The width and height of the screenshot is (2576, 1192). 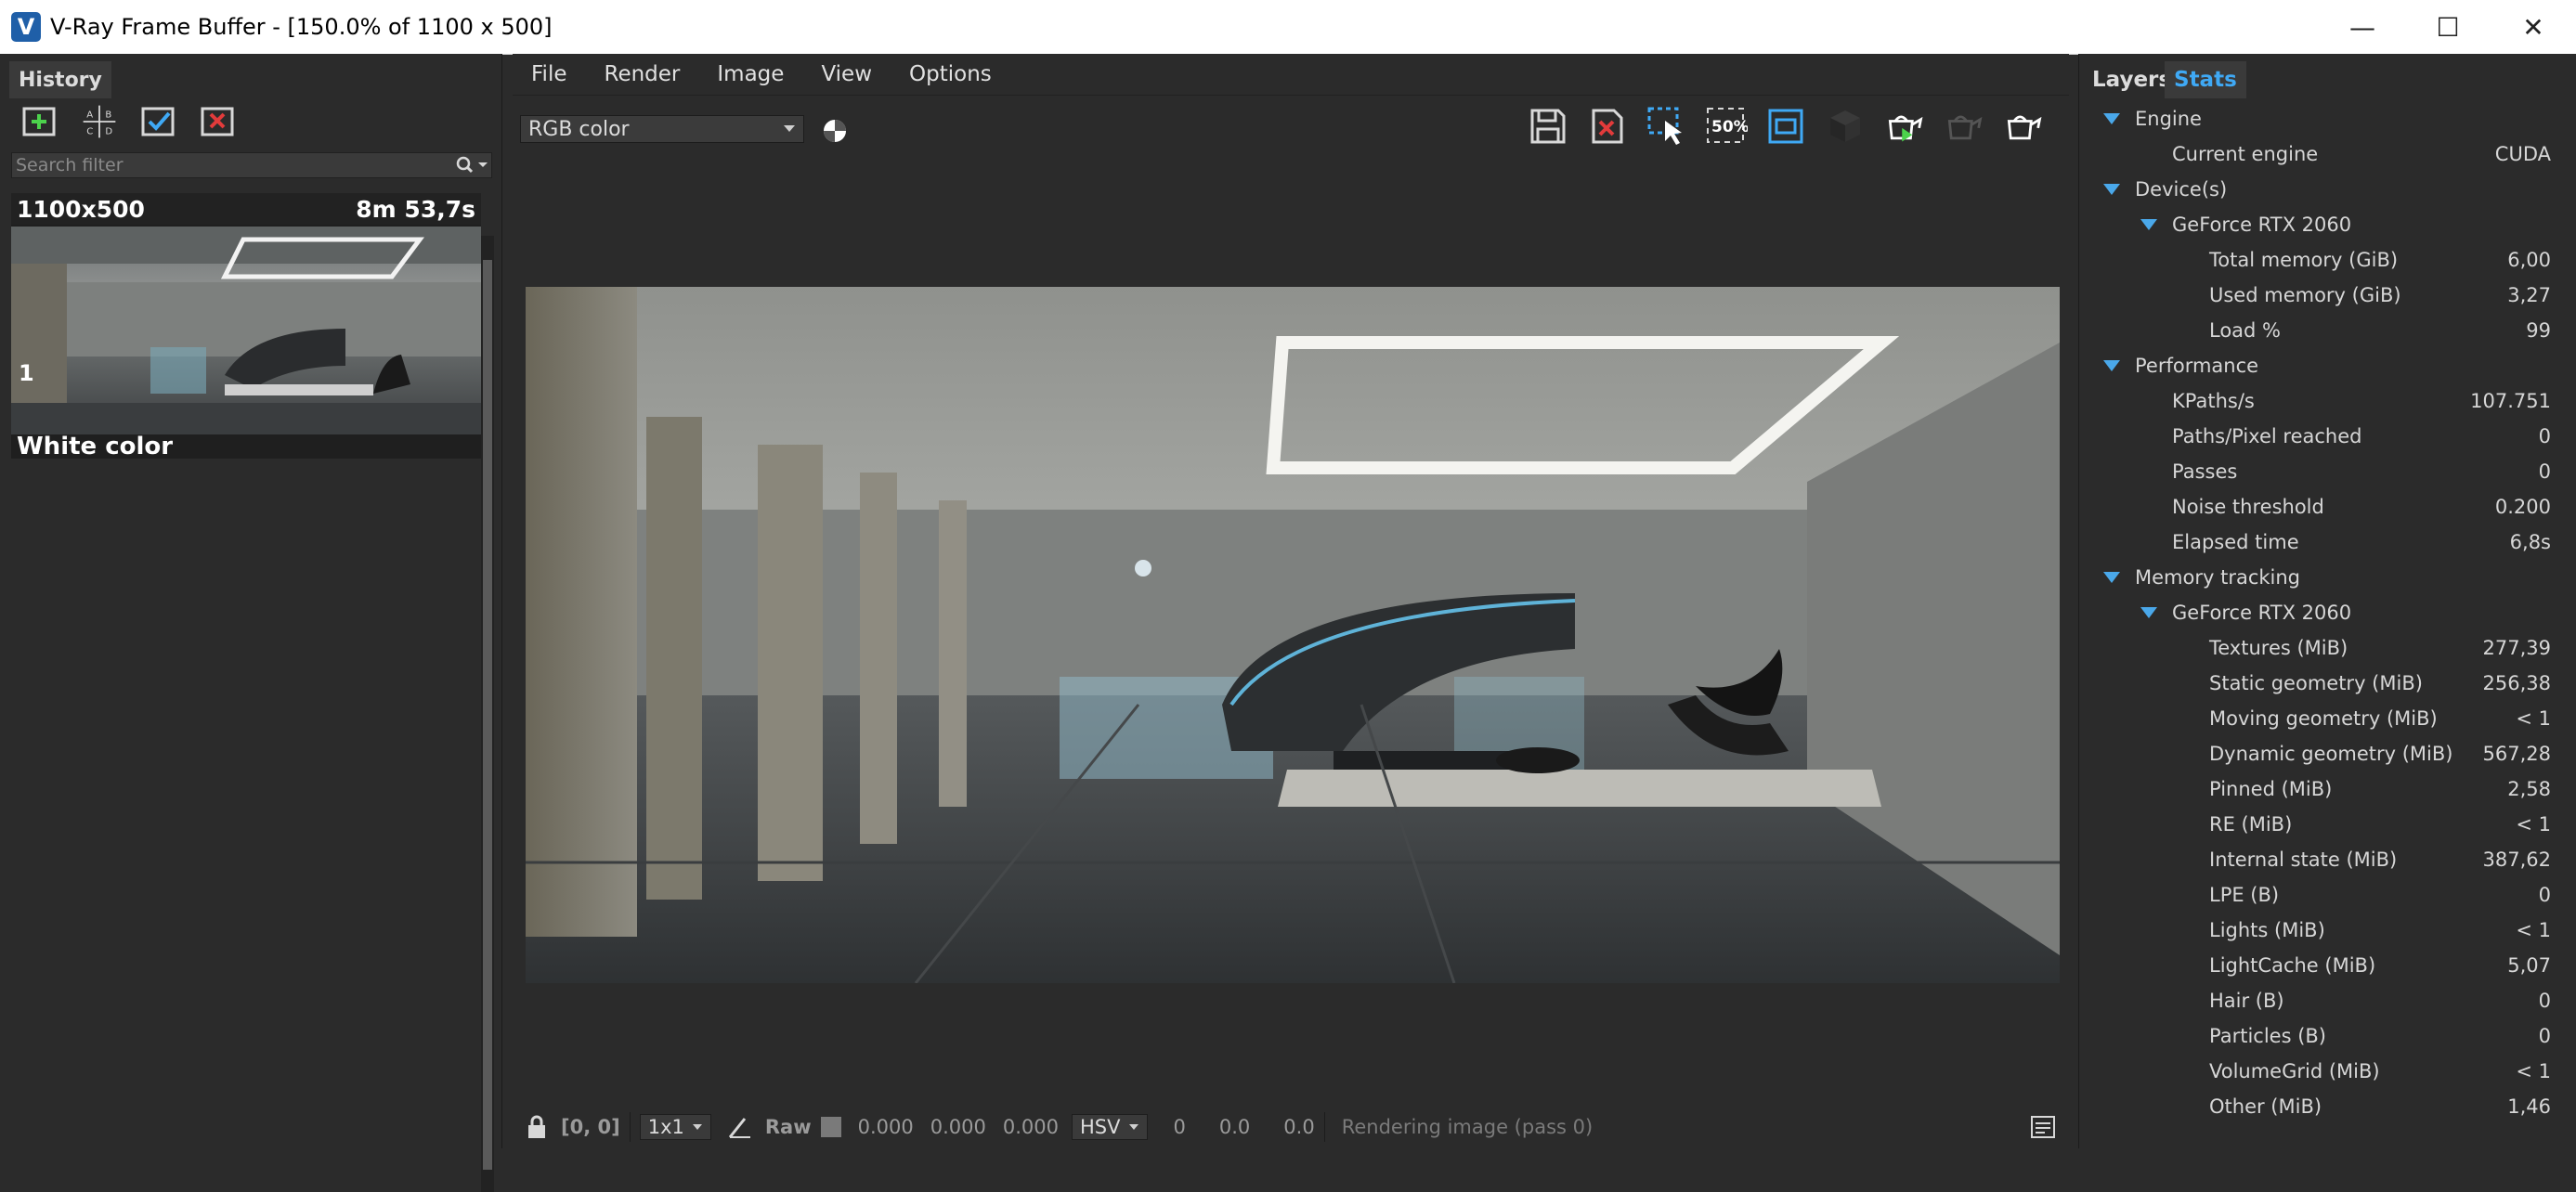 I want to click on stats-row: Elapsed time 6,8s, so click(x=2327, y=542).